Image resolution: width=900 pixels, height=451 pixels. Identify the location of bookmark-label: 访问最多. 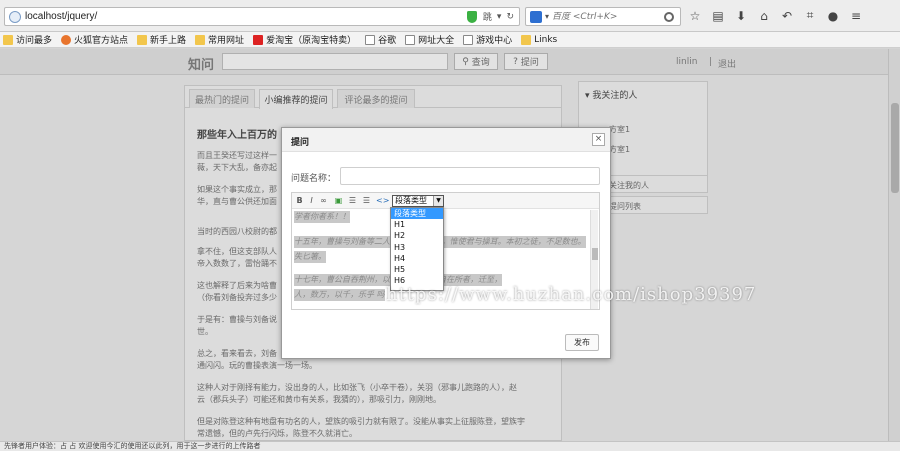
(34, 41).